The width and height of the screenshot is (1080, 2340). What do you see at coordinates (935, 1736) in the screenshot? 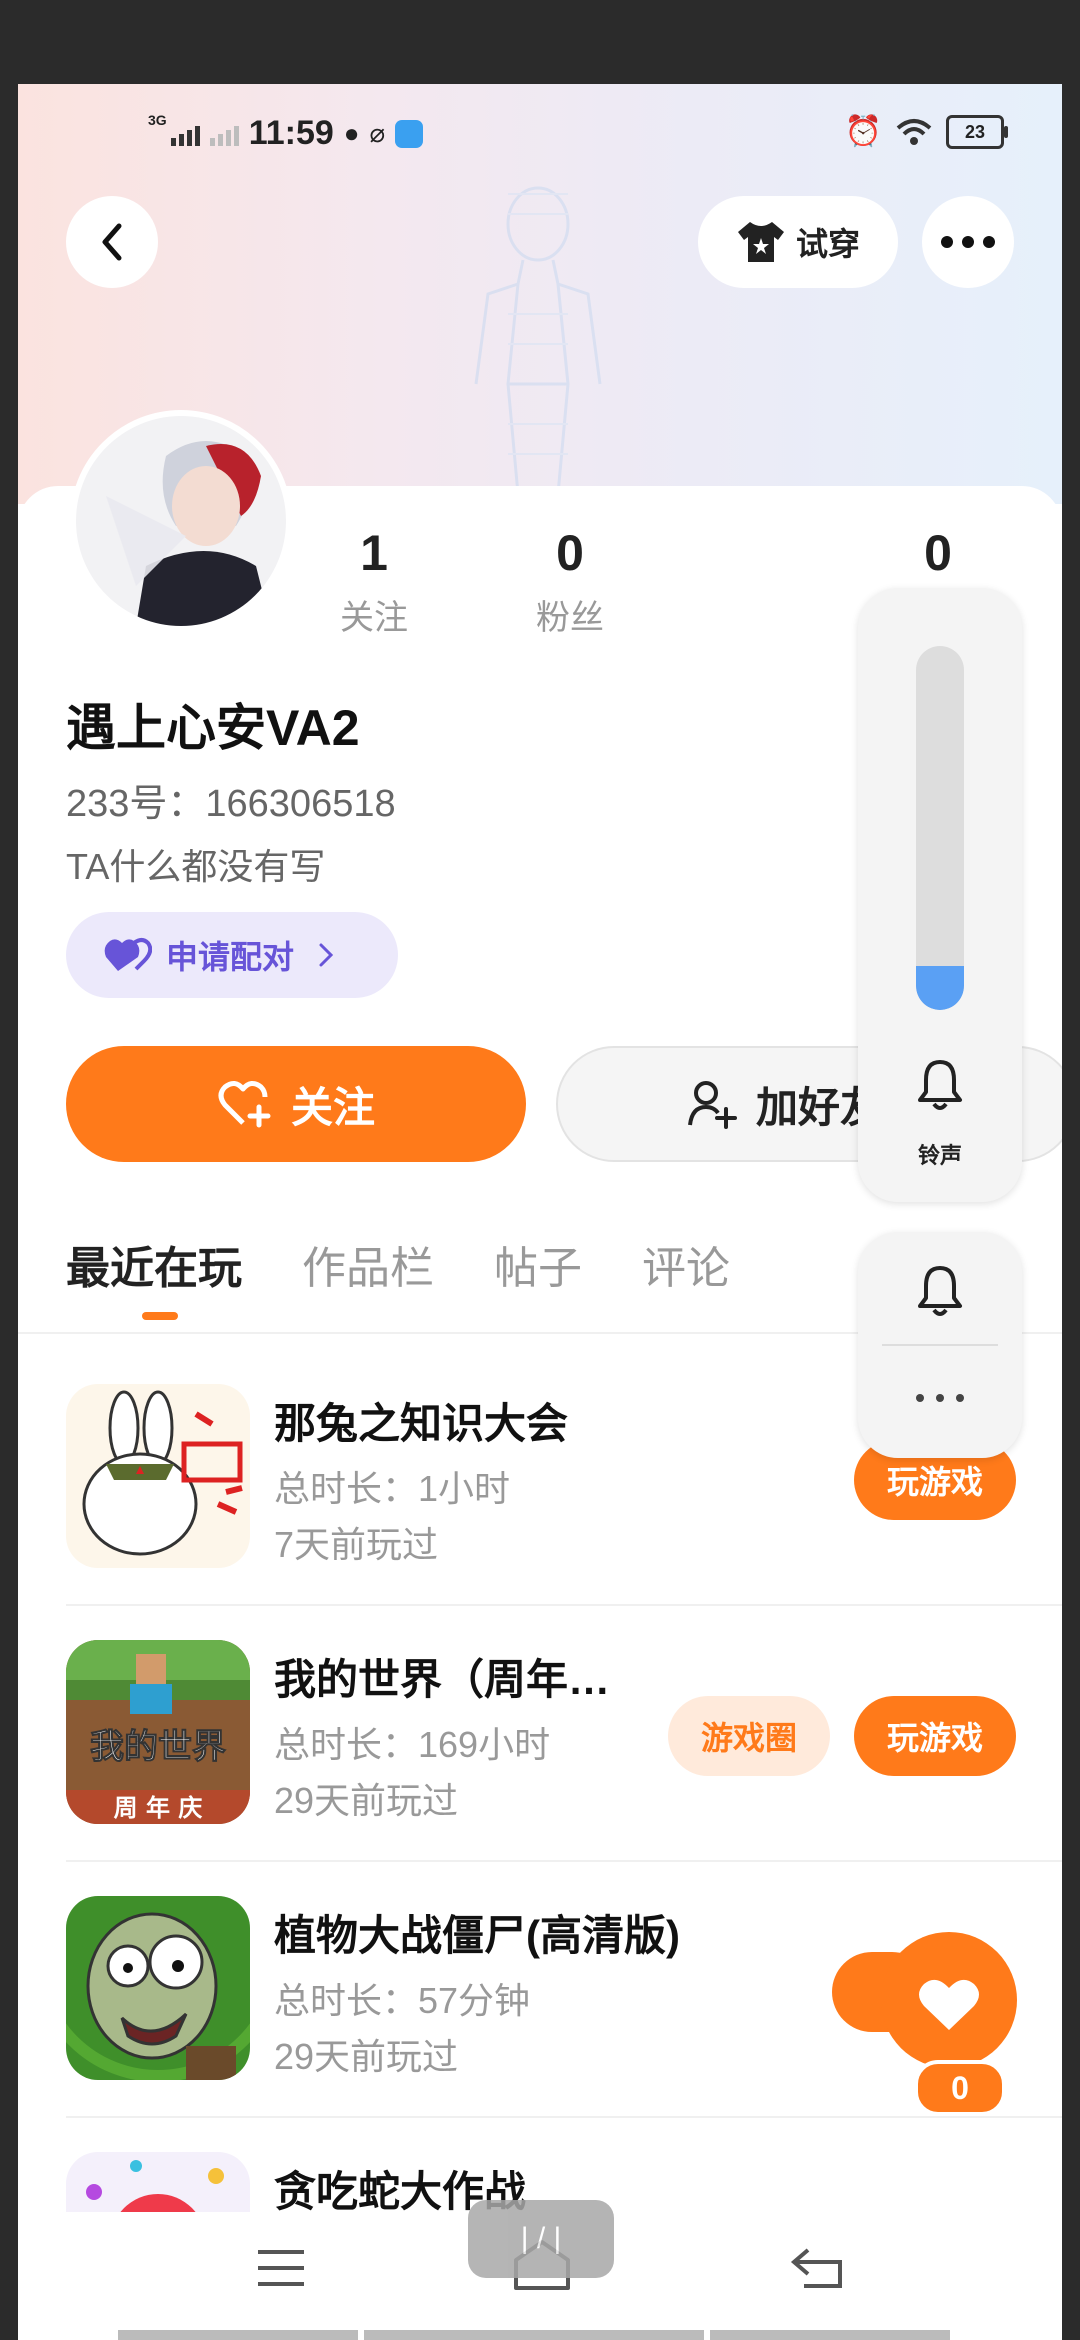
I see `play-game-button: 玩游戏` at bounding box center [935, 1736].